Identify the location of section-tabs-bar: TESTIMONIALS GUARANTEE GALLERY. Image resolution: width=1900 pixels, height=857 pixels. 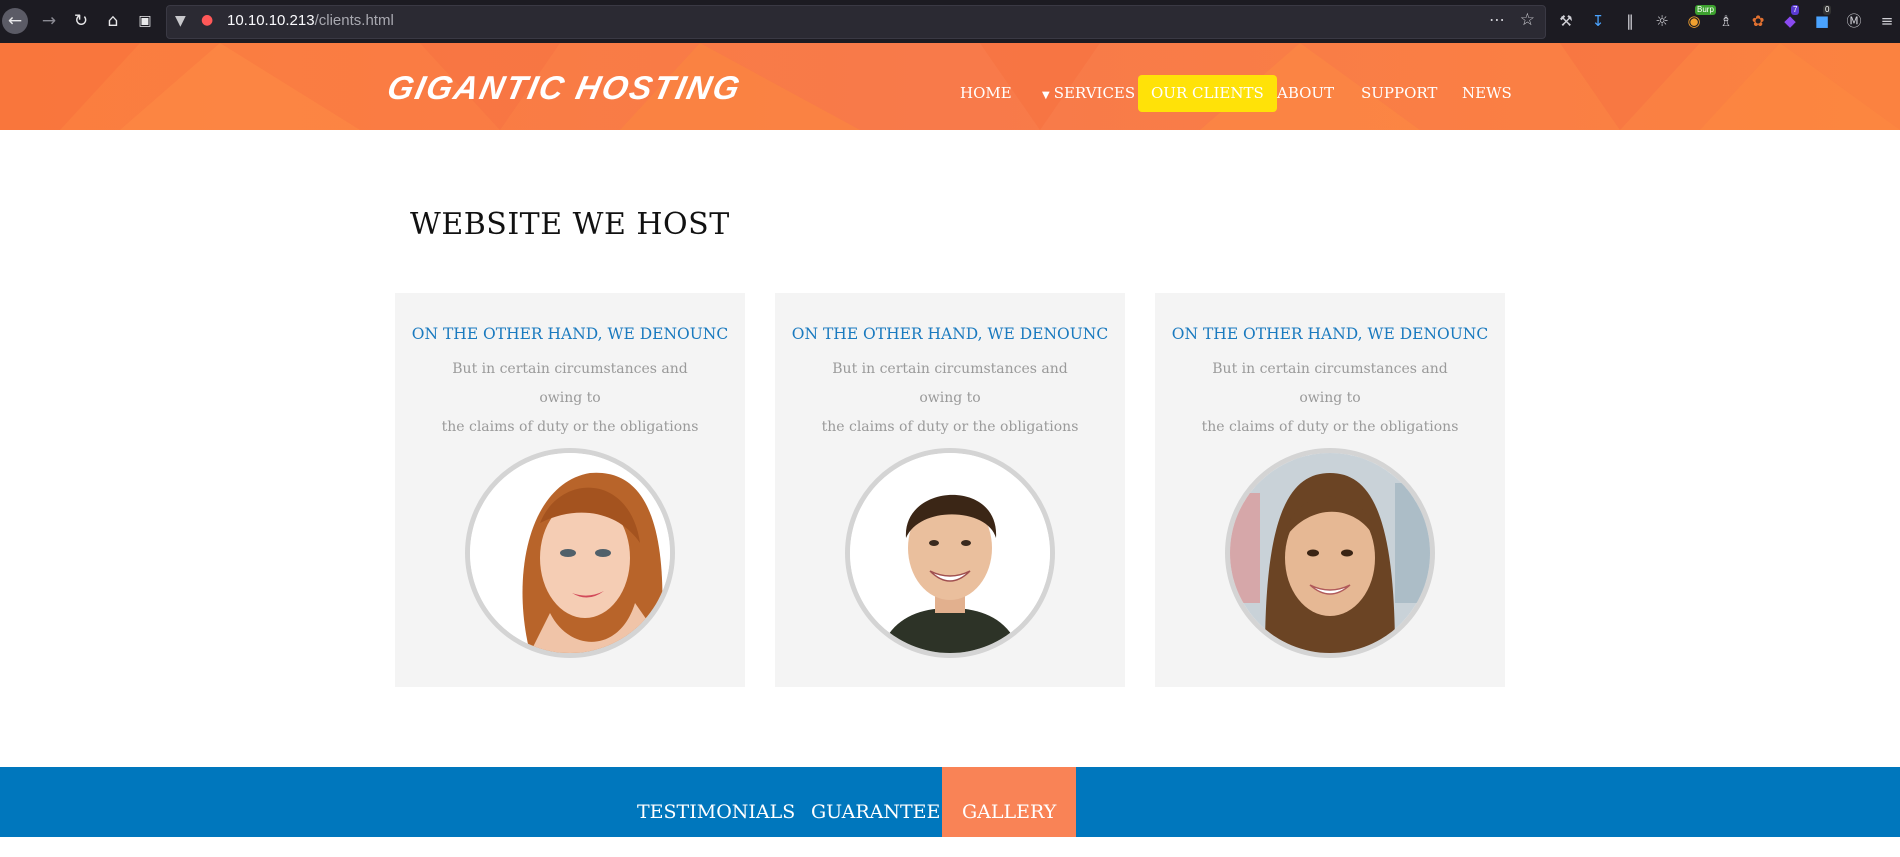
(950, 802).